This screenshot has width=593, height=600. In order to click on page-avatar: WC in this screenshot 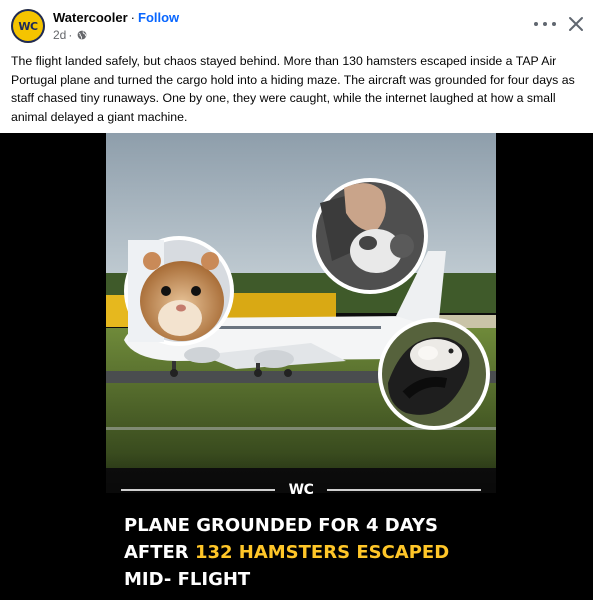, I will do `click(28, 26)`.